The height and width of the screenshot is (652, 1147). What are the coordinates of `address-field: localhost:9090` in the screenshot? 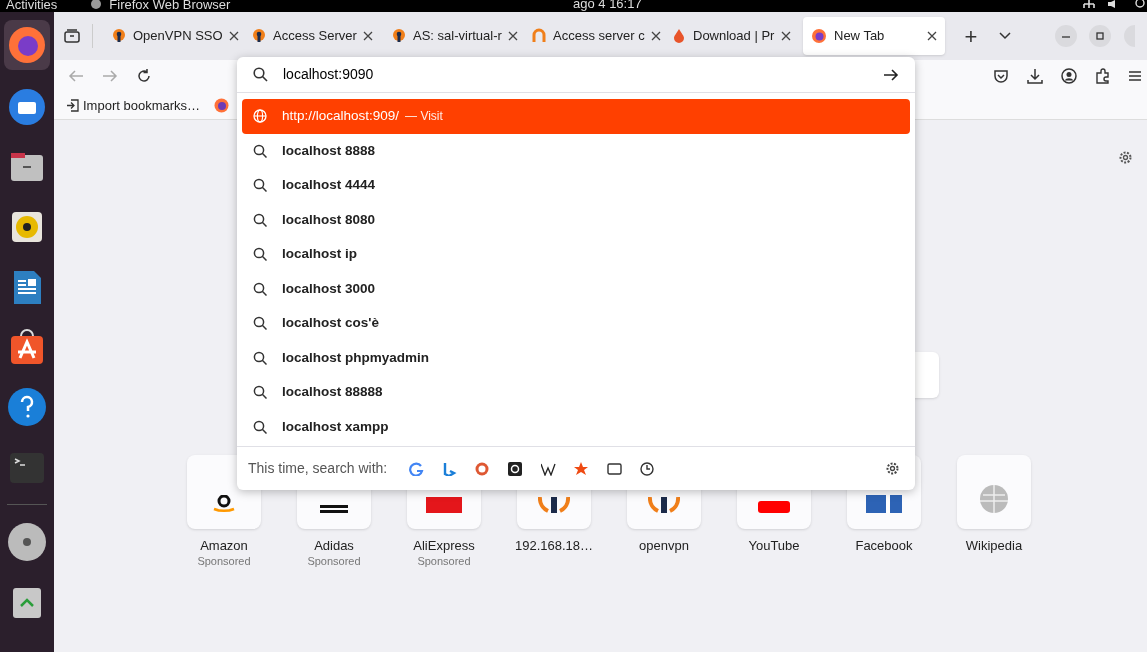 It's located at (576, 75).